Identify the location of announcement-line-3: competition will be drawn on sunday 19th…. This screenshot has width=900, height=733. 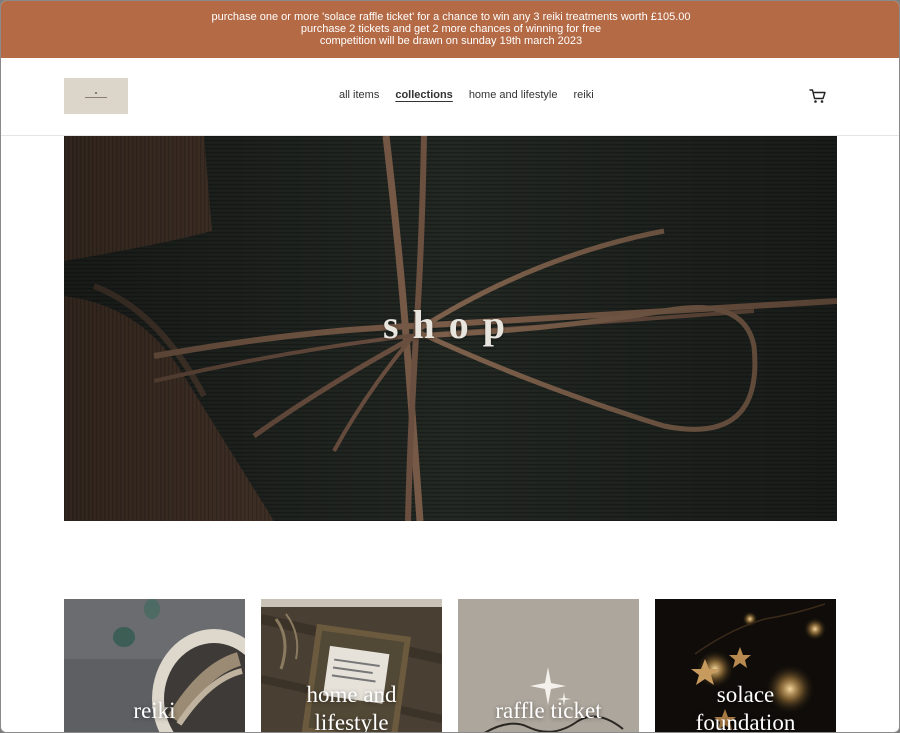
(451, 41).